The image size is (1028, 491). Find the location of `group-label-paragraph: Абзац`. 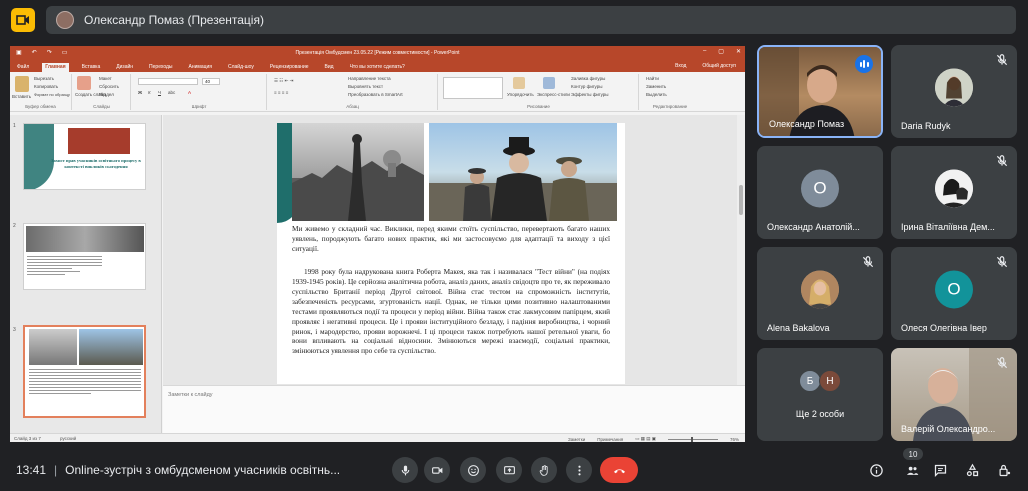

group-label-paragraph: Абзац is located at coordinates (352, 106).